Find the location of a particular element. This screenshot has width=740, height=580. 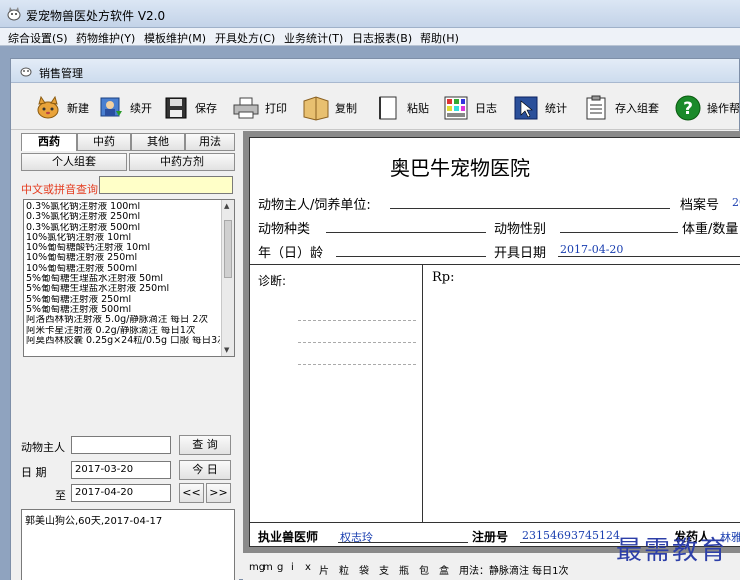

issue-date-line is located at coordinates (649, 256).